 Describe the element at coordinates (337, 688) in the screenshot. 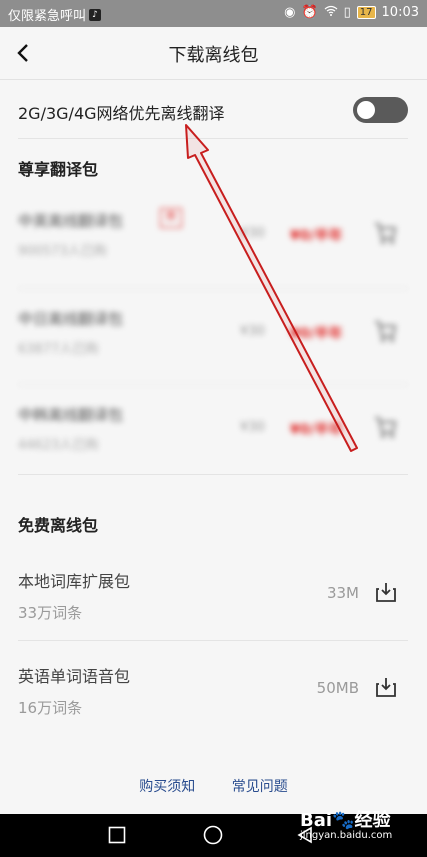

I see `free-item-size: 50MB` at that location.